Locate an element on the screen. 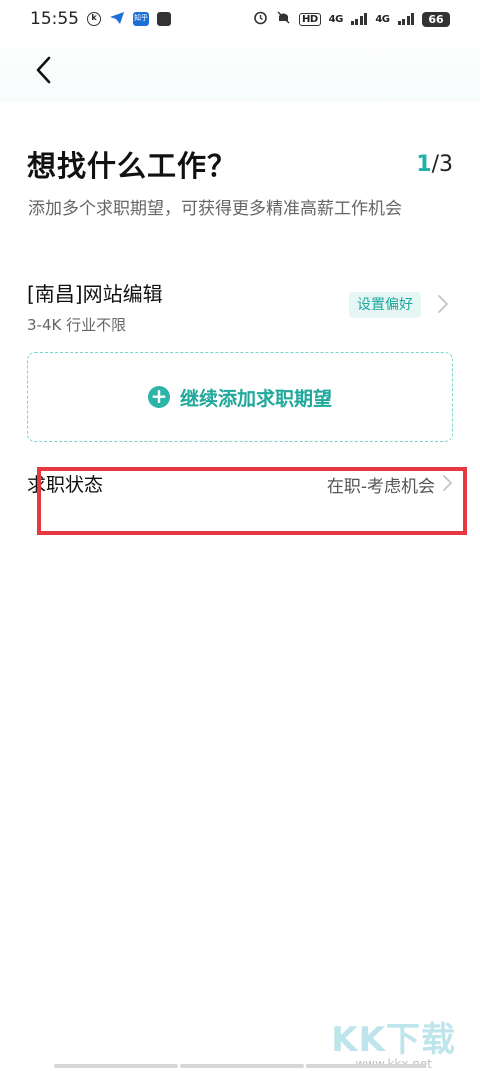  status-time: 15:55 is located at coordinates (54, 19).